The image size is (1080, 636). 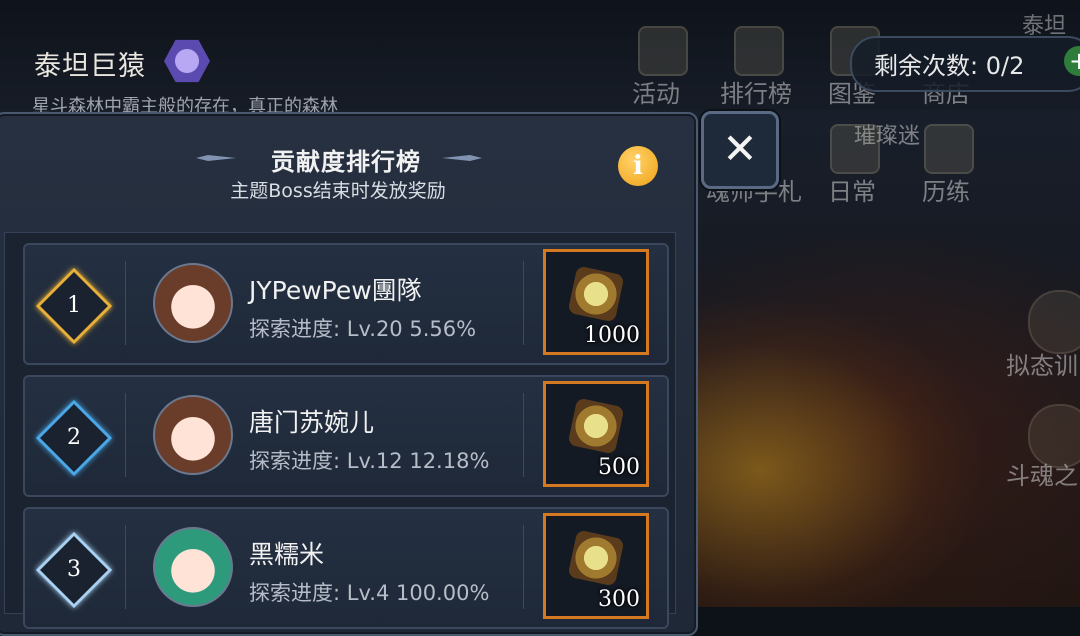 What do you see at coordinates (74, 570) in the screenshot?
I see `rank-badge-icon: 3` at bounding box center [74, 570].